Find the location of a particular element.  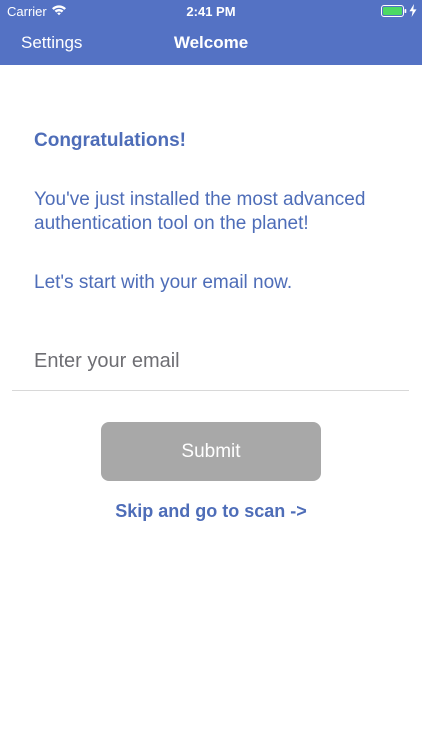

navigation-bar: Carrier 2:41 PM Settings Welcome is located at coordinates (211, 32).